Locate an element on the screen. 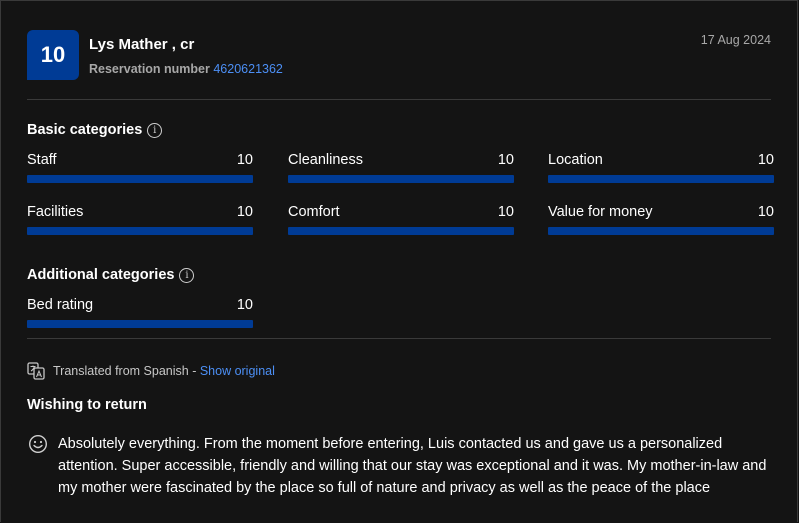  show-original-link: Show original is located at coordinates (237, 371).